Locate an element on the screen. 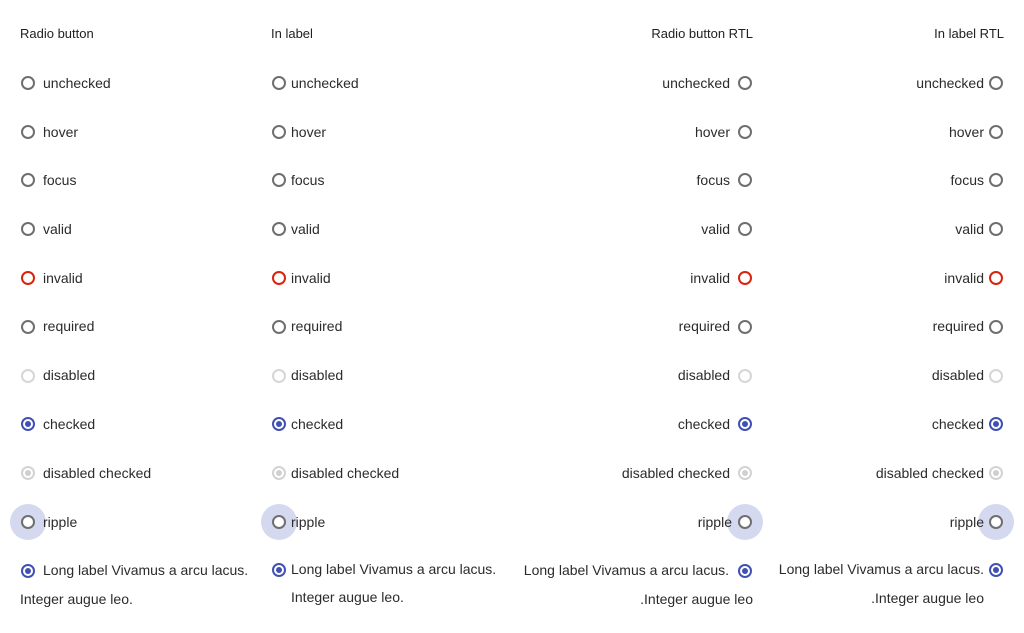 This screenshot has width=1024, height=633. column-title: Radio button RTL is located at coordinates (702, 33).